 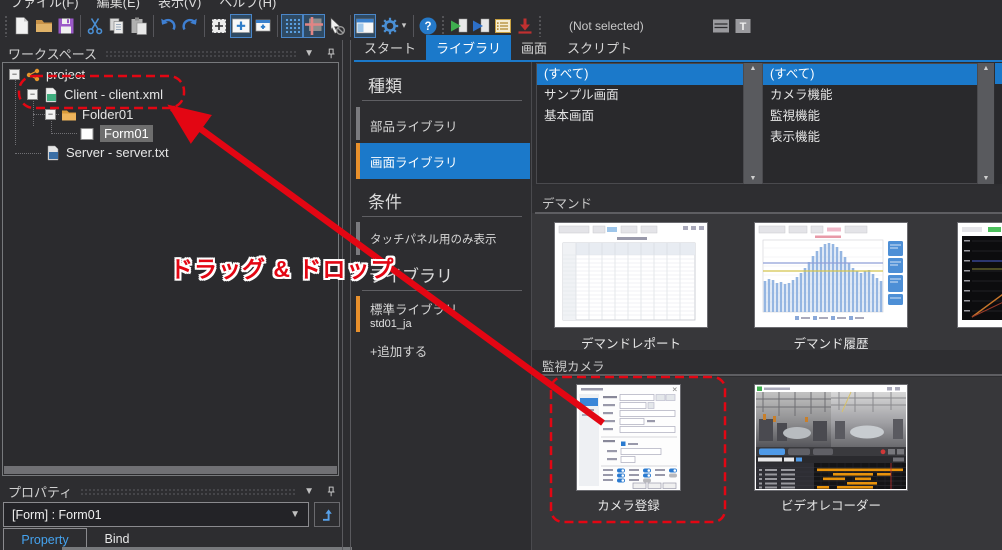 I want to click on kind-item-parts-library: 部品ライブラリ, so click(x=443, y=123).